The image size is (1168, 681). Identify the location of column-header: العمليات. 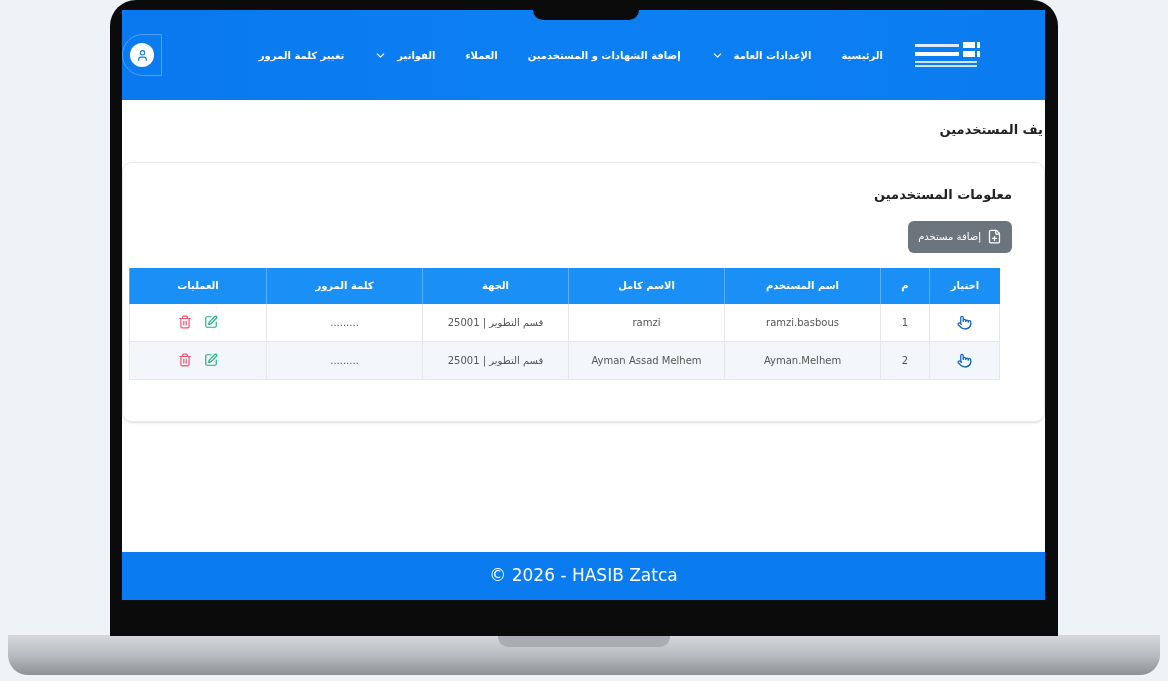
(197, 285).